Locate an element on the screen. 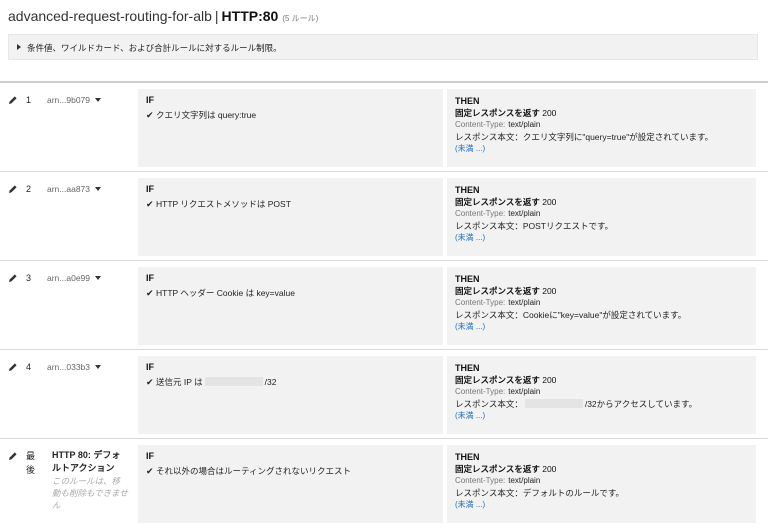  condition-text: HTTP リクエストメソッドは POST is located at coordinates (223, 204).